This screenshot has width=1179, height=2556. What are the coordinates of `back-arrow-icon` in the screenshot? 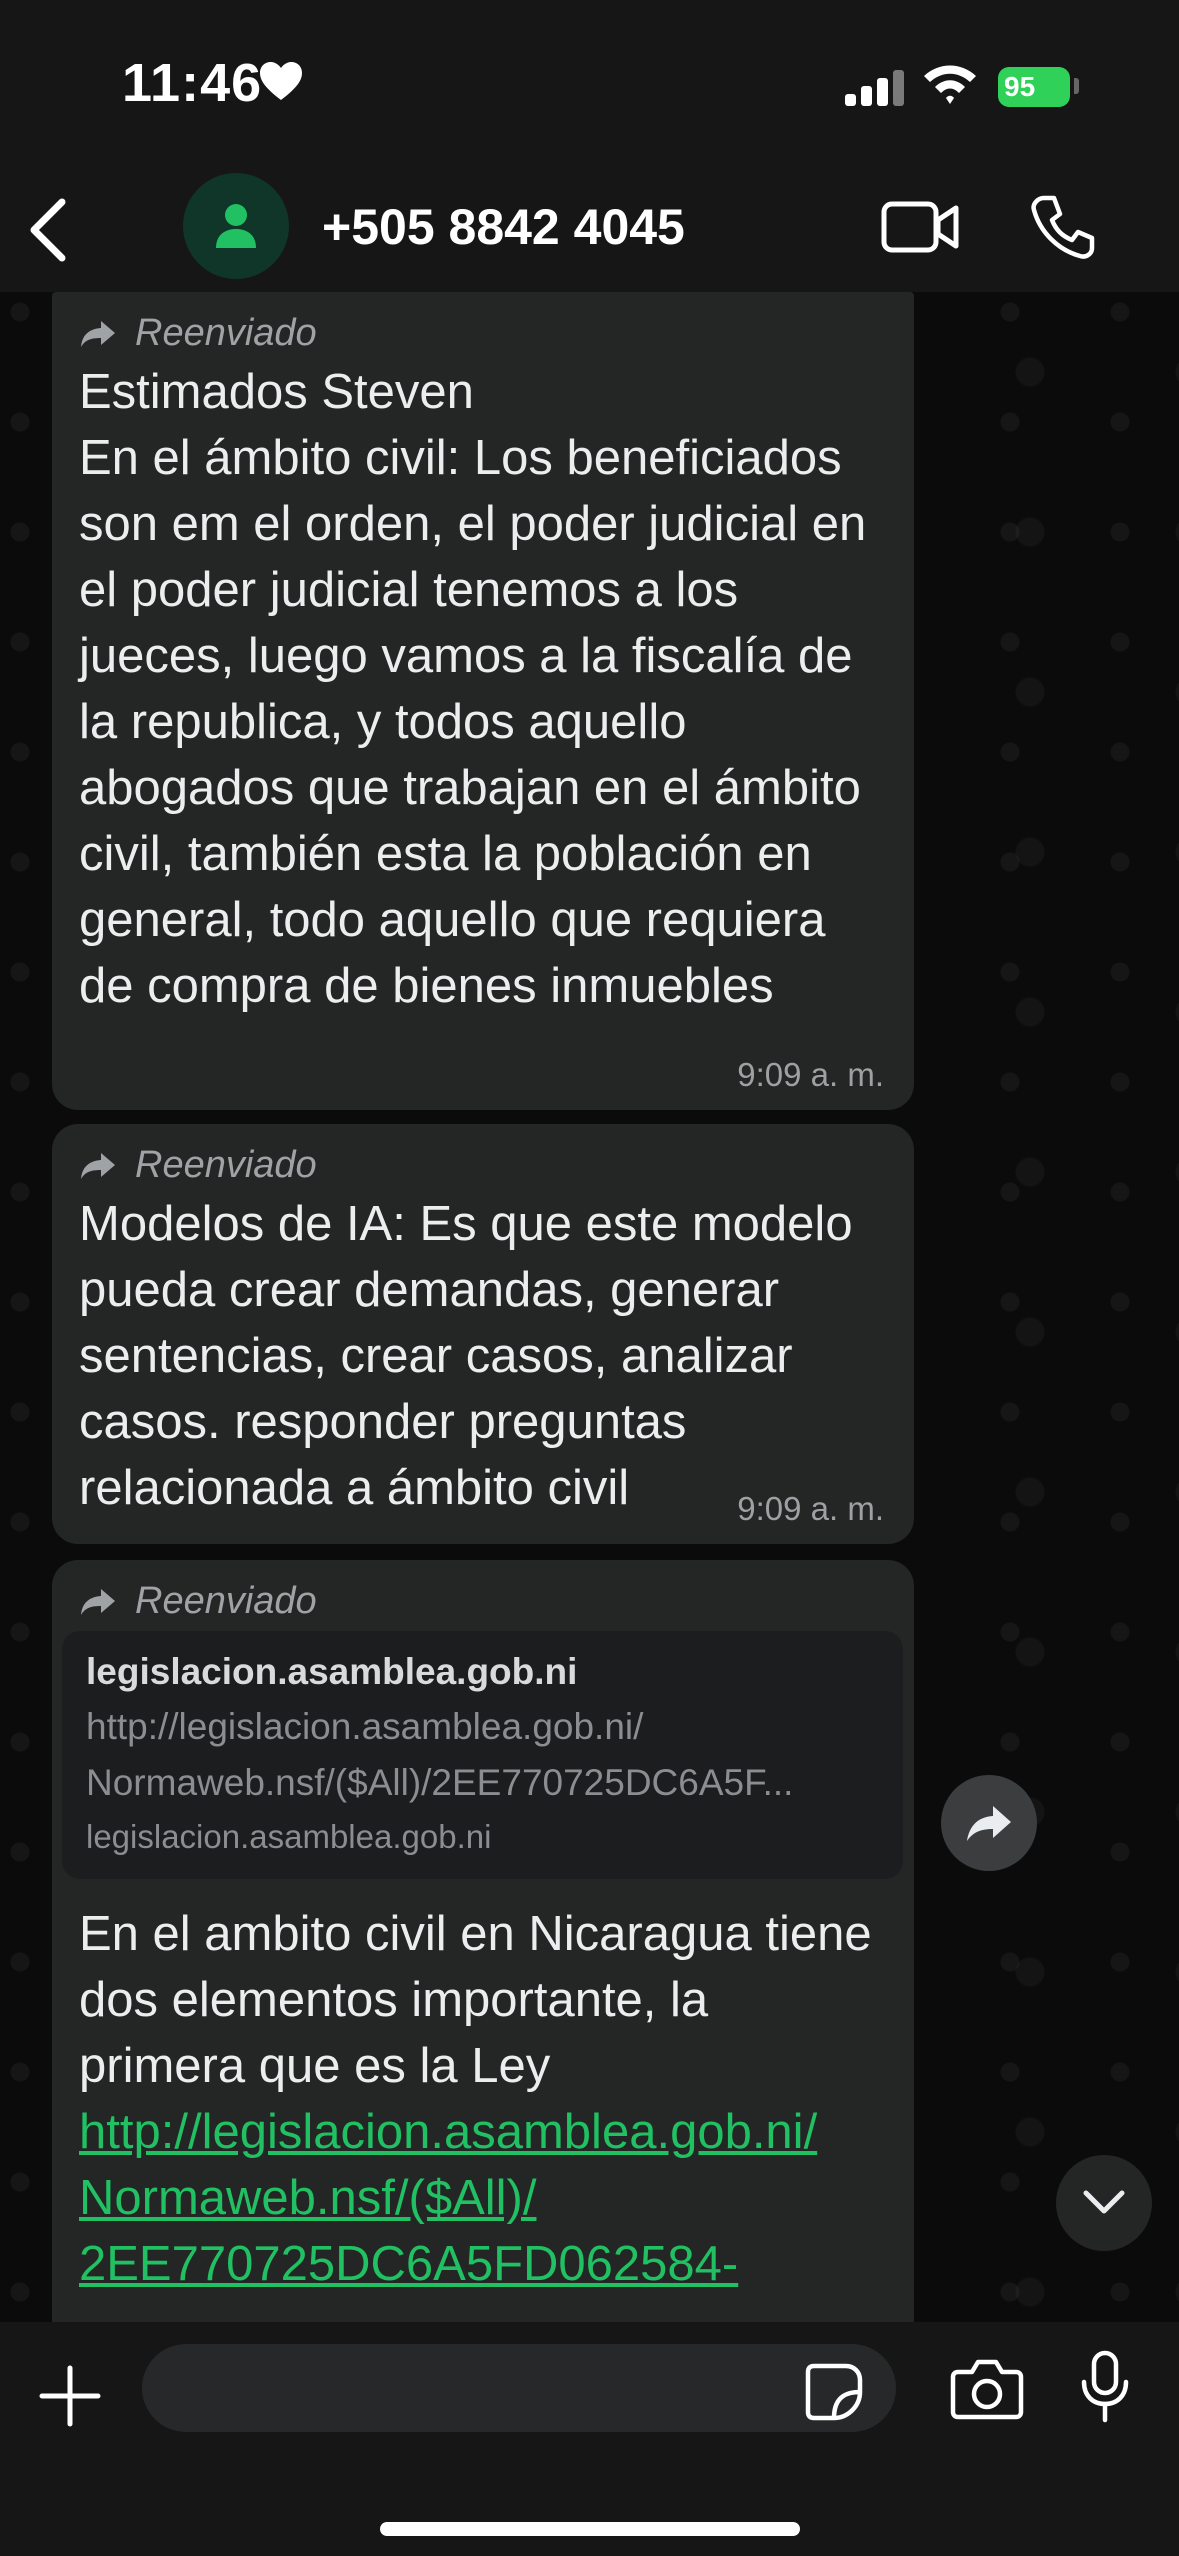 It's located at (47, 230).